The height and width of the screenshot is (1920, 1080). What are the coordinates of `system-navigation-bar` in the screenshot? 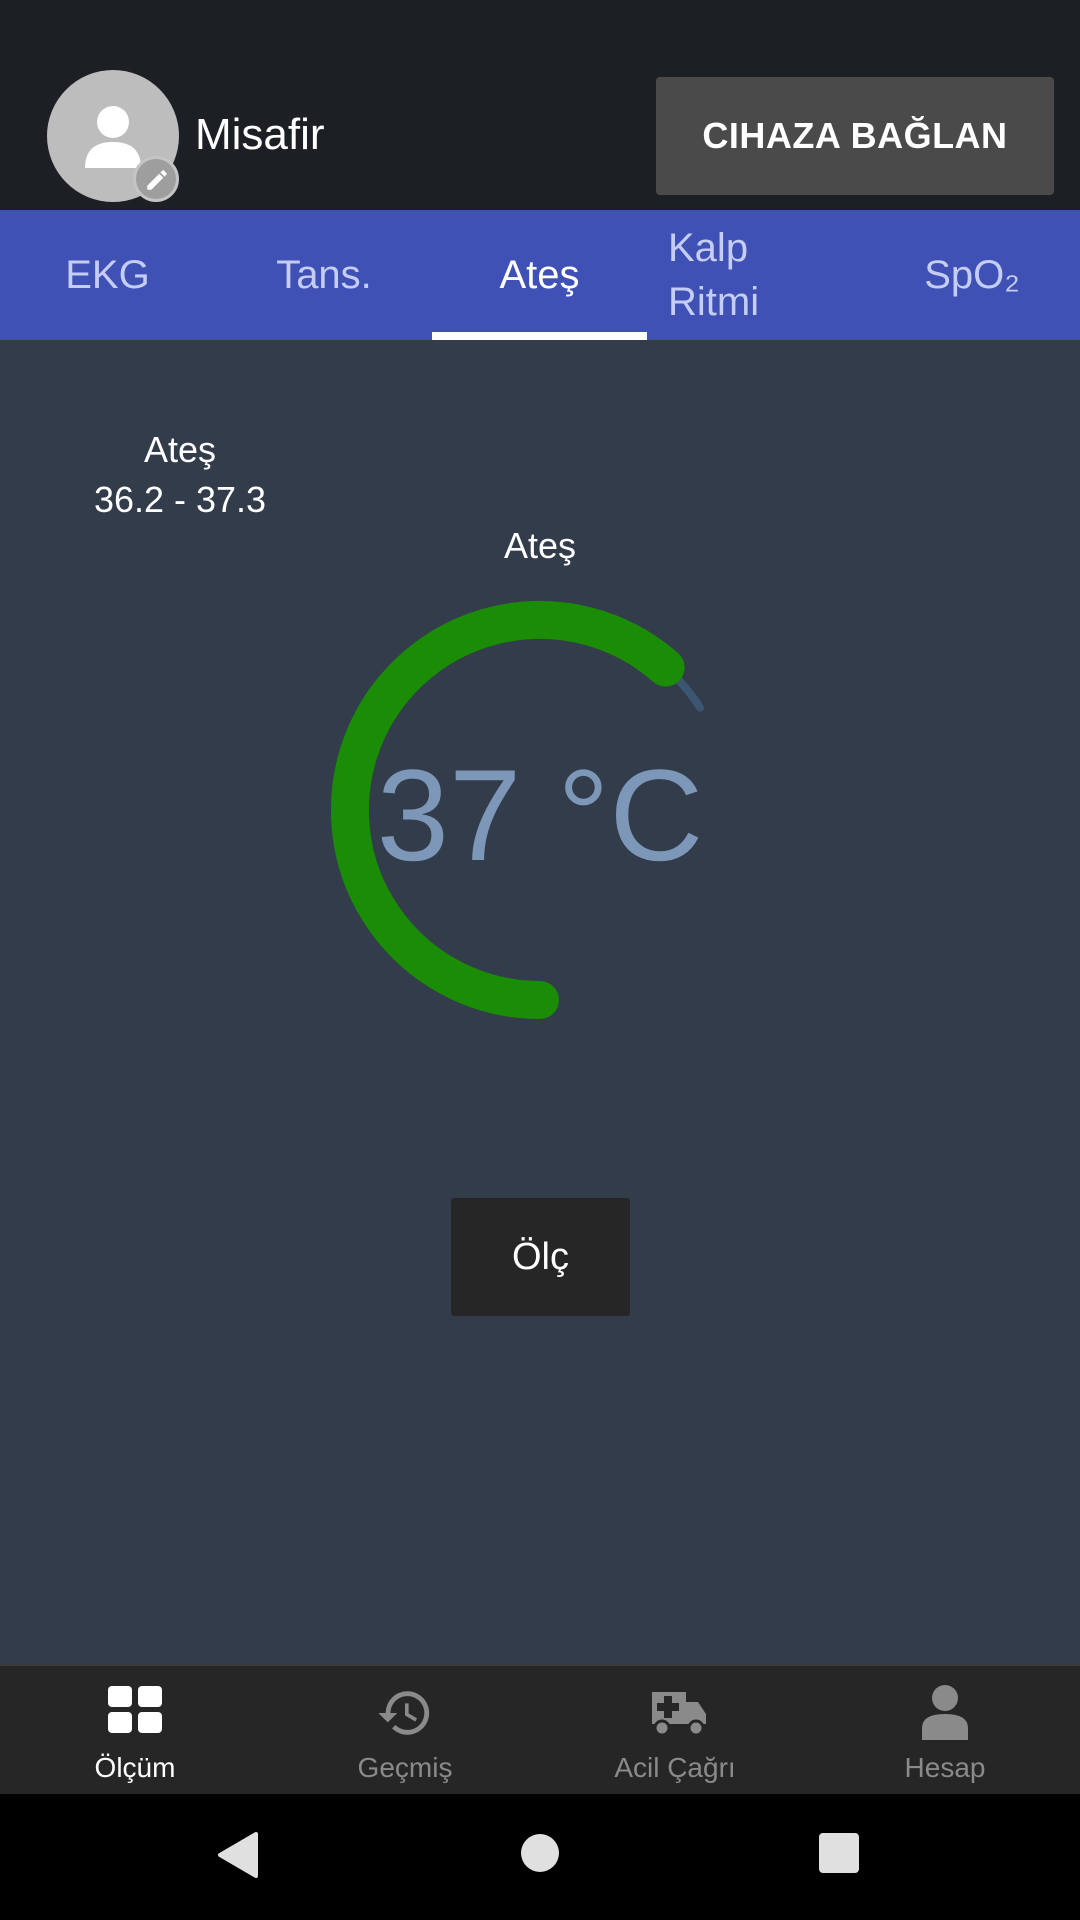 It's located at (540, 1857).